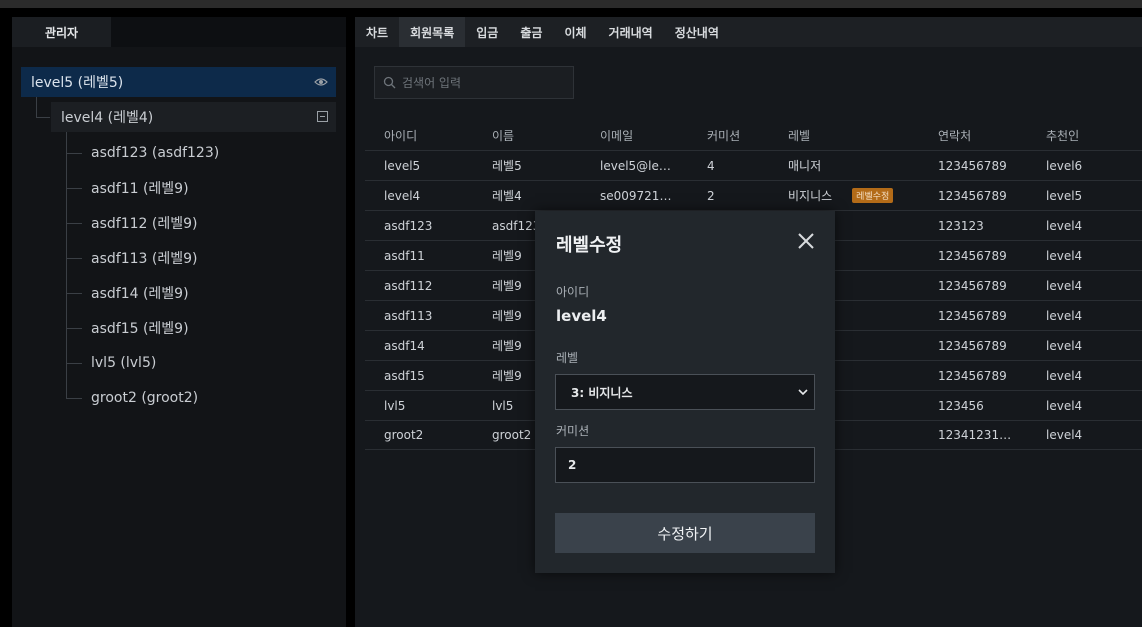 The height and width of the screenshot is (627, 1142). Describe the element at coordinates (575, 32) in the screenshot. I see `tab-transfer: 이체` at that location.